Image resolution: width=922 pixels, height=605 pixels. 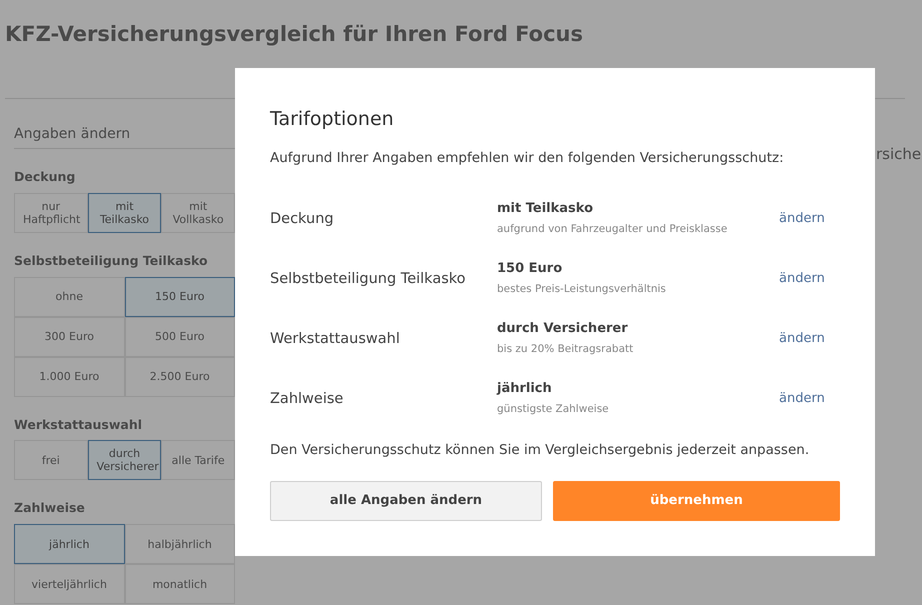 What do you see at coordinates (179, 584) in the screenshot?
I see `option-button: monatlich` at bounding box center [179, 584].